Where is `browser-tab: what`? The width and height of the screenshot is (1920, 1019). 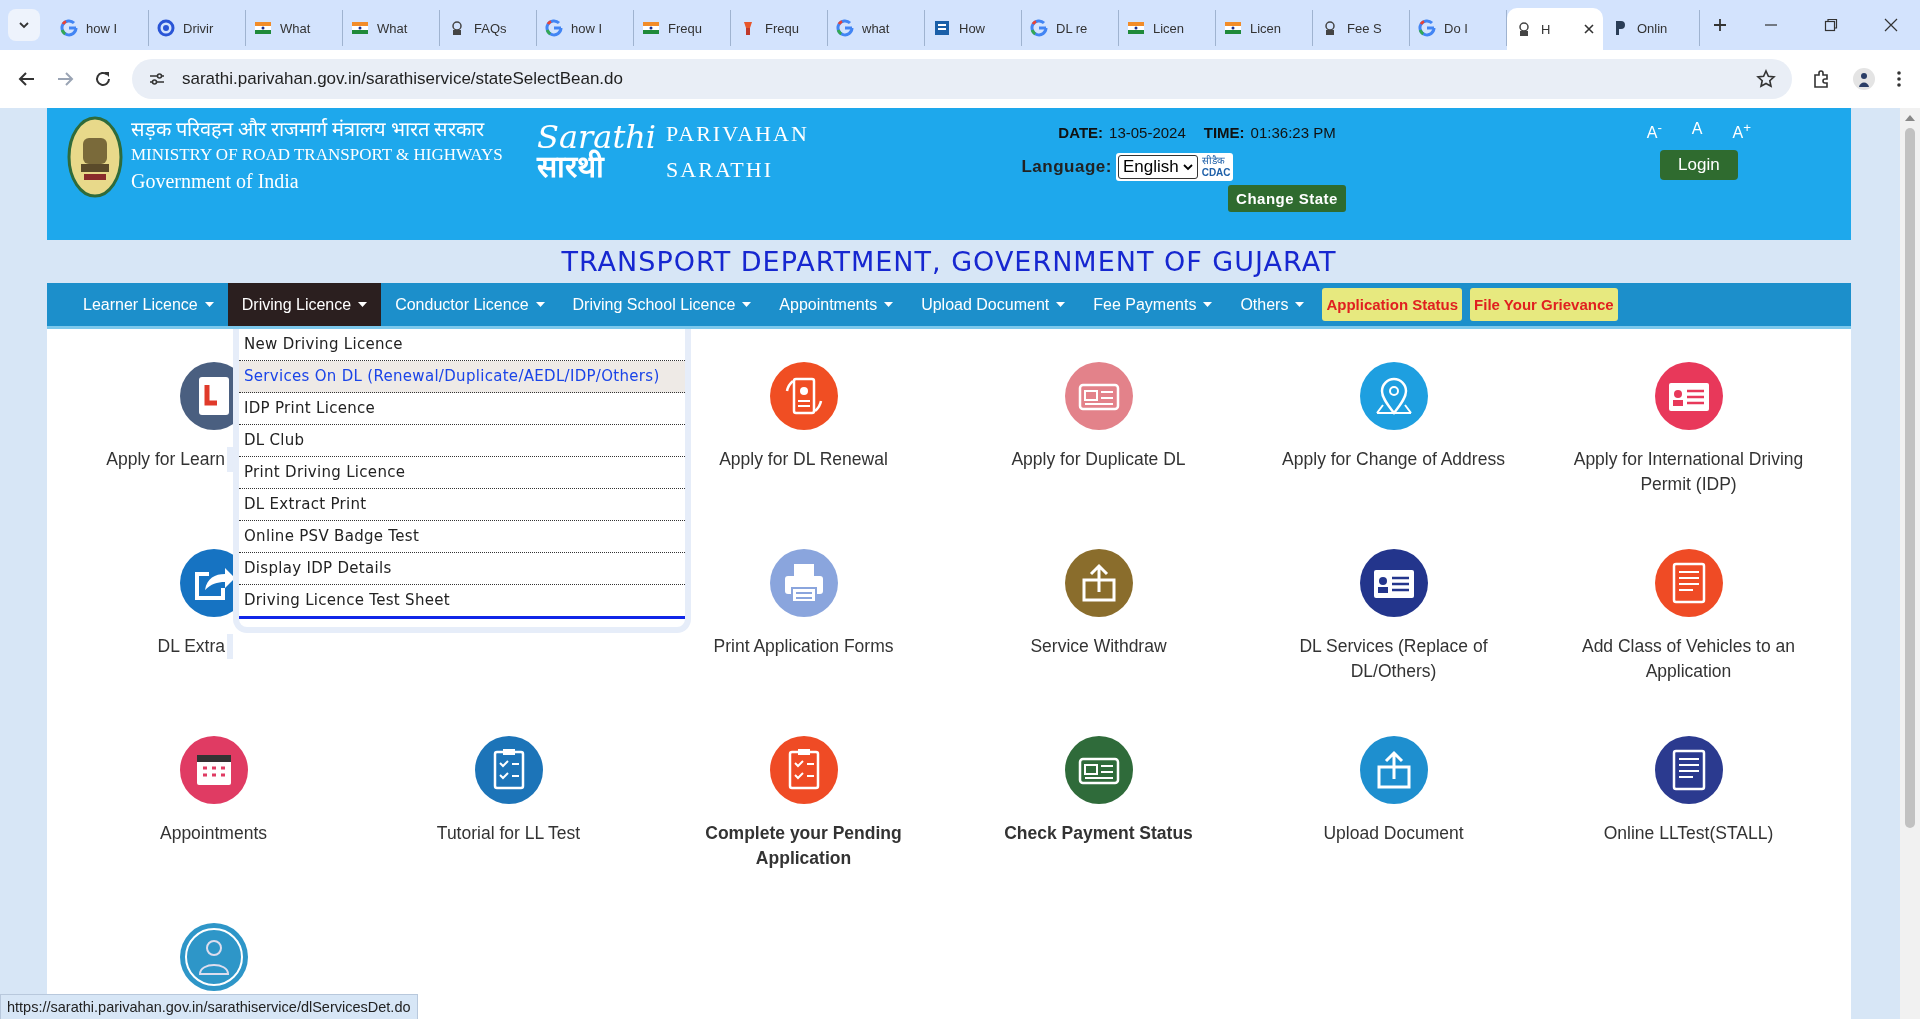 browser-tab: what is located at coordinates (876, 28).